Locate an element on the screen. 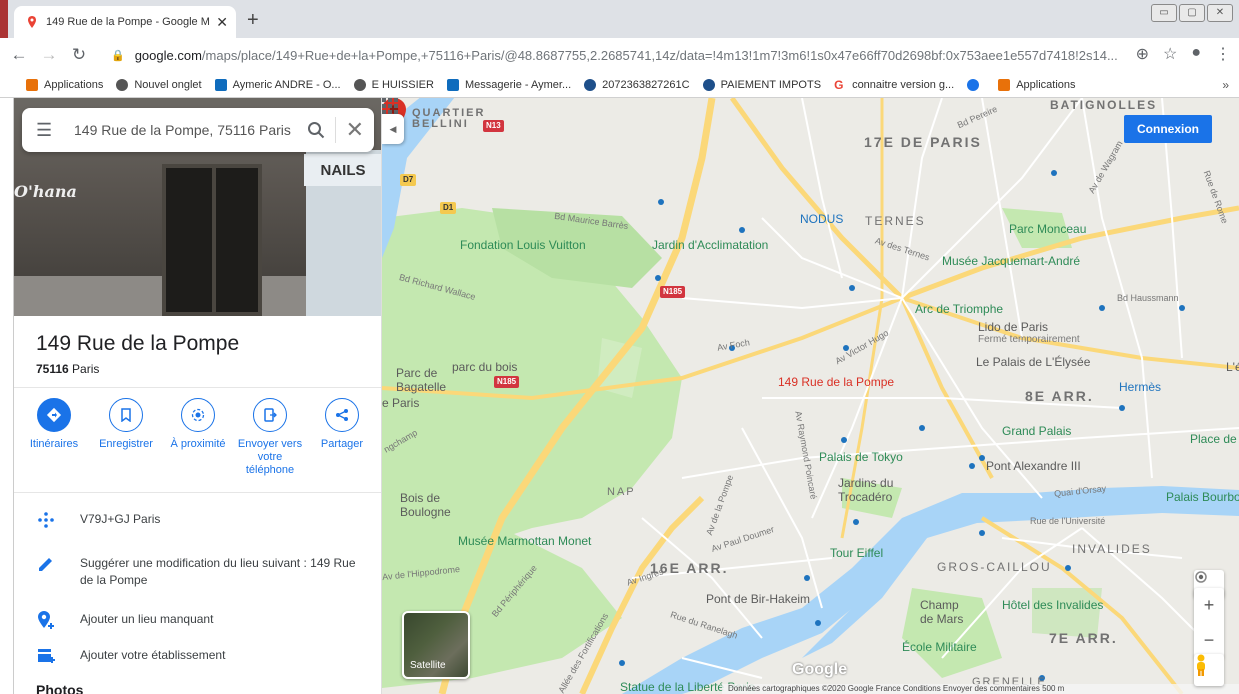 The image size is (1239, 694). browser-menu-icon: ⋮ is located at coordinates (1223, 54).